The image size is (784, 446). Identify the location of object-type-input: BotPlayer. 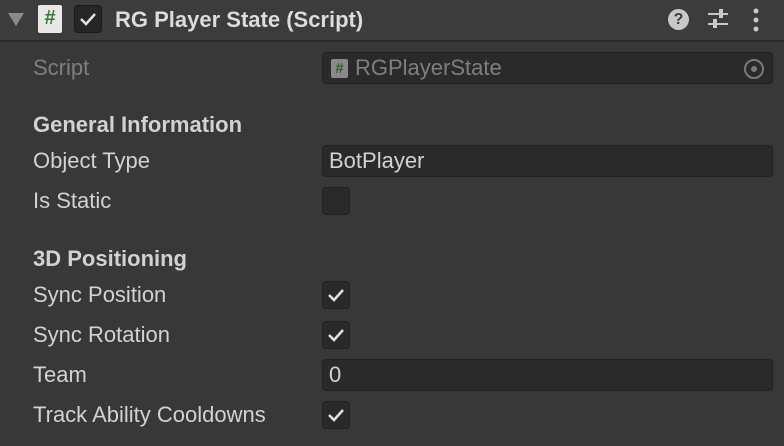
(547, 161).